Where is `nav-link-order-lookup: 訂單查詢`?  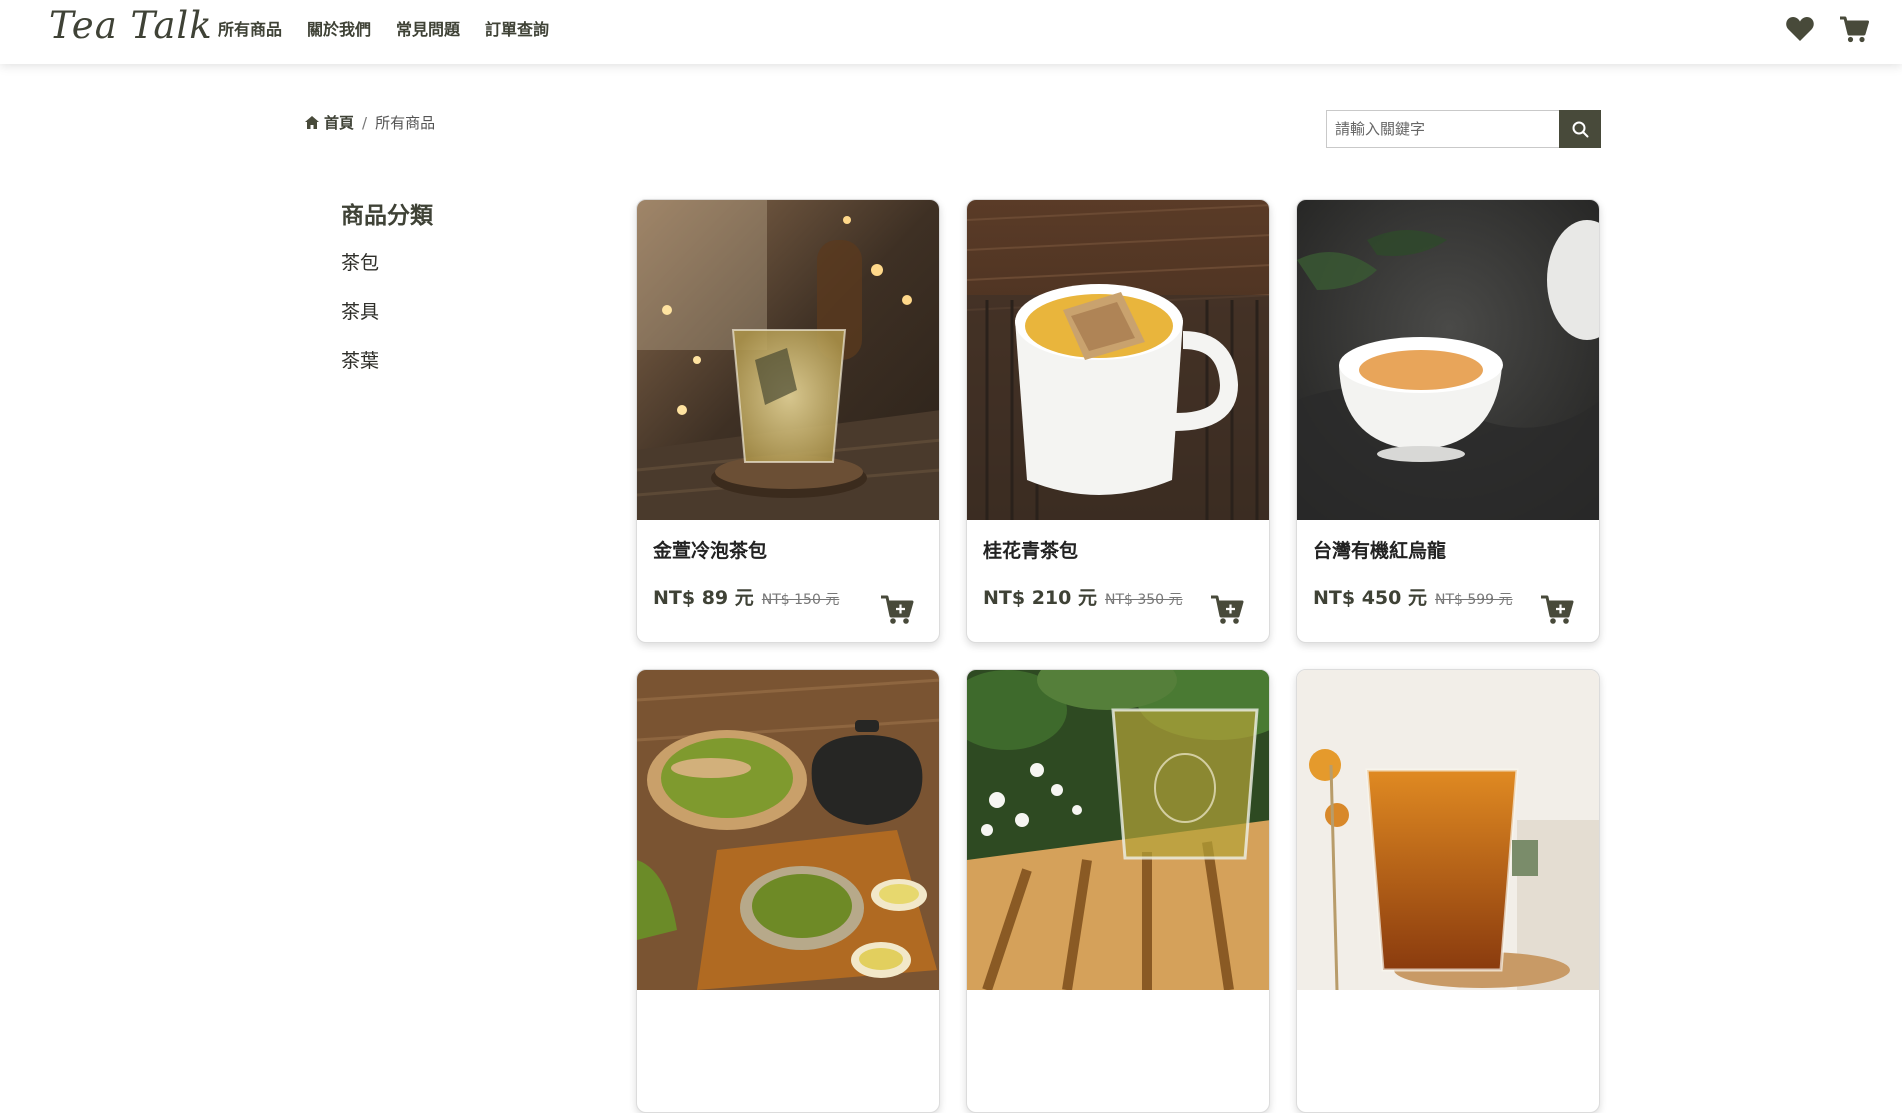
nav-link-order-lookup: 訂單查詢 is located at coordinates (517, 28).